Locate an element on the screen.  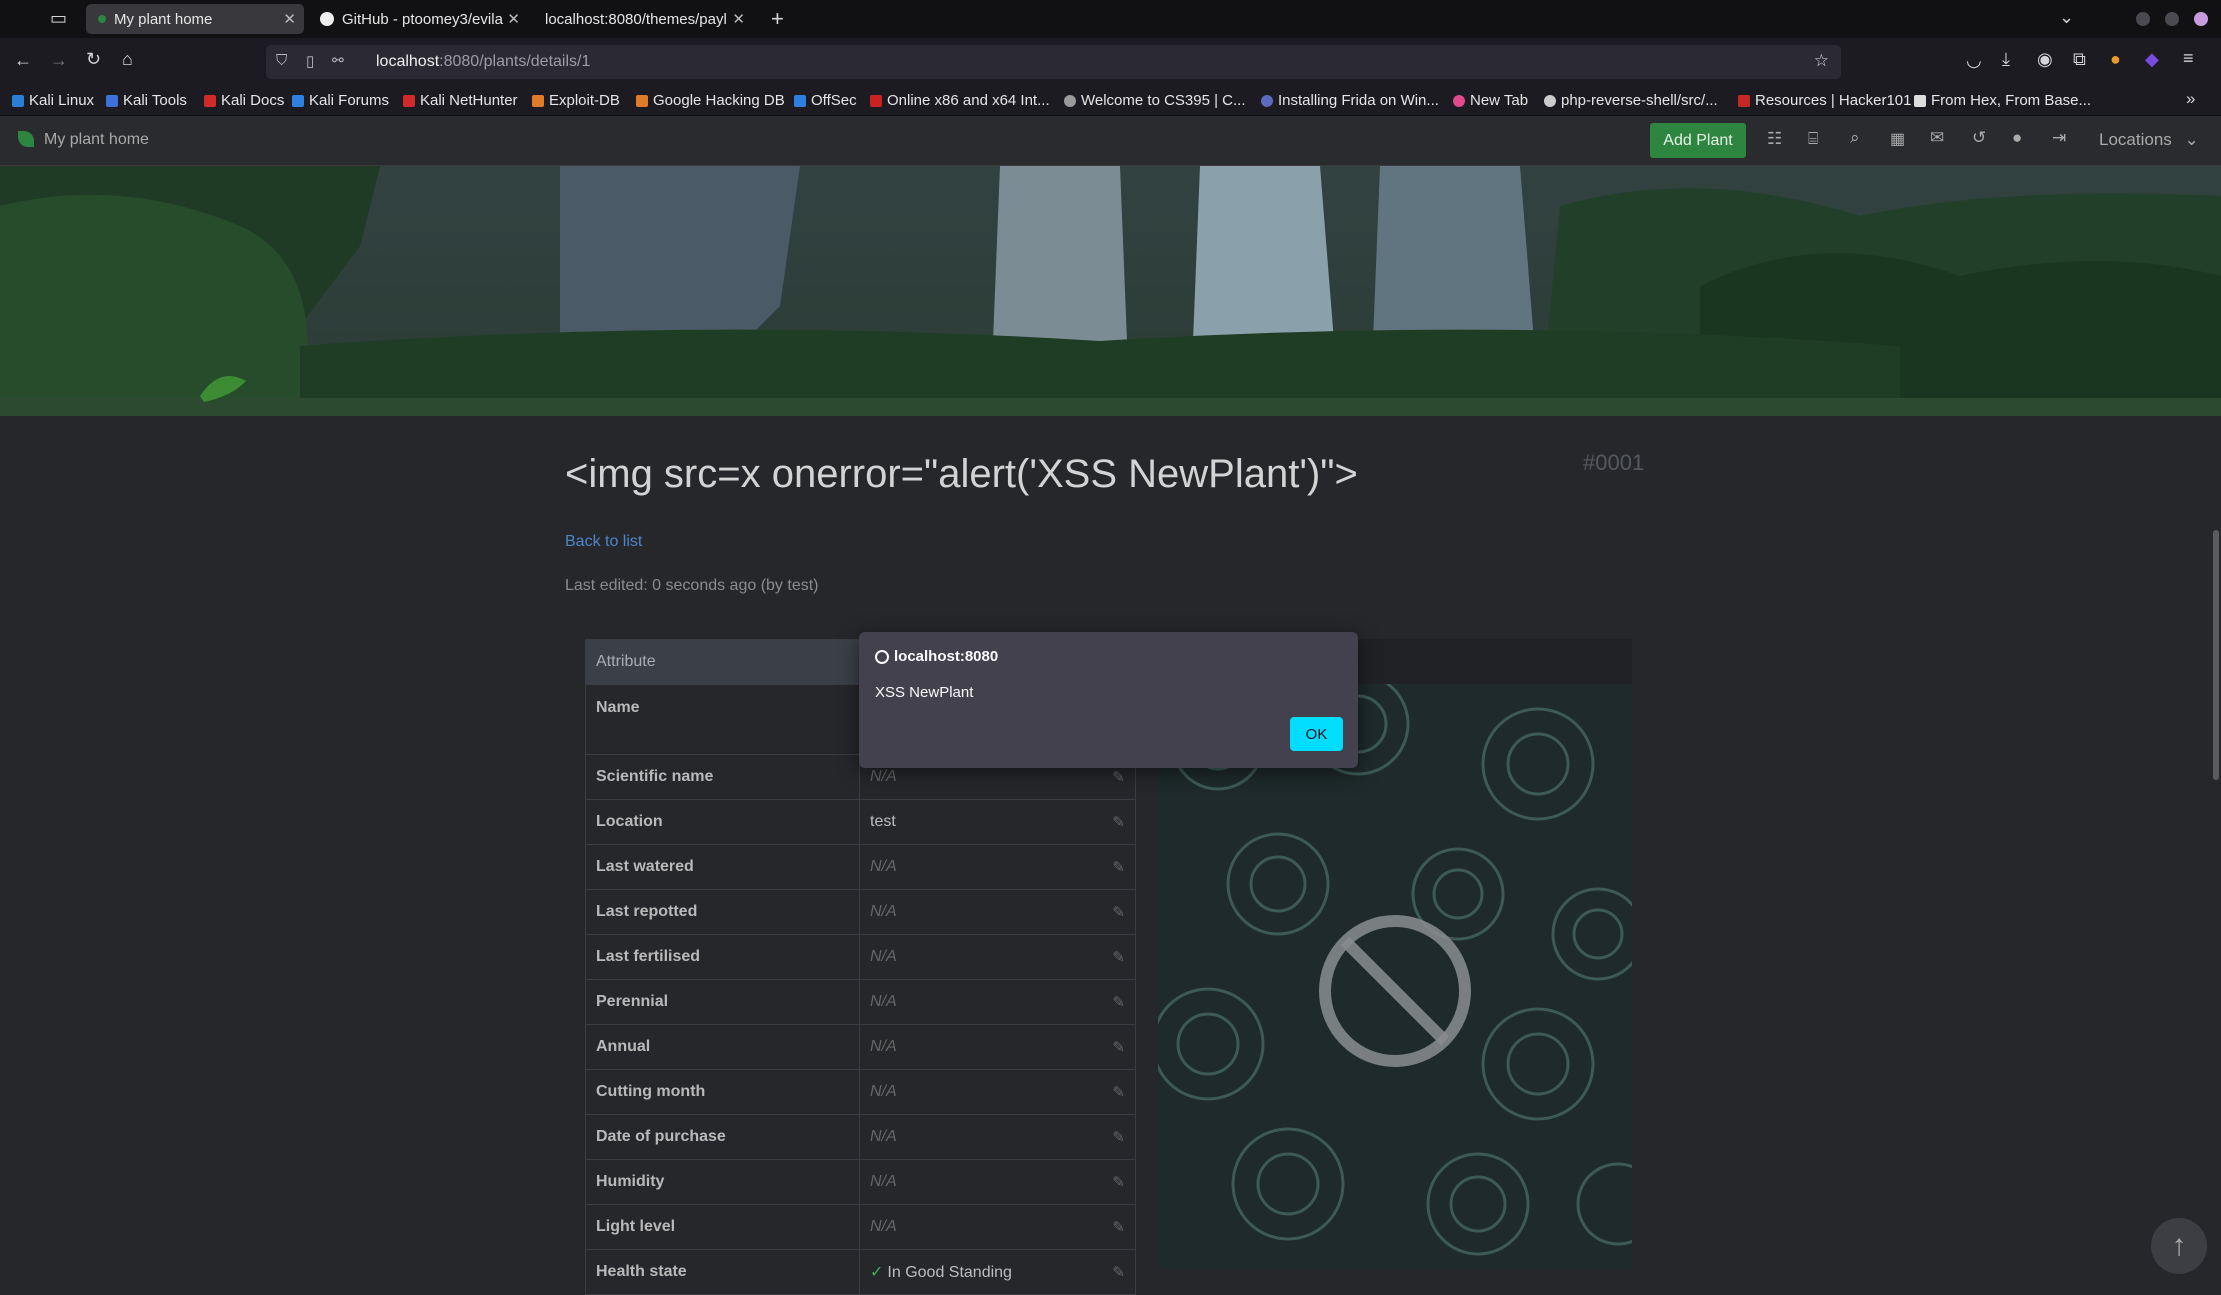
star-icon: ☆ is located at coordinates (1821, 61).